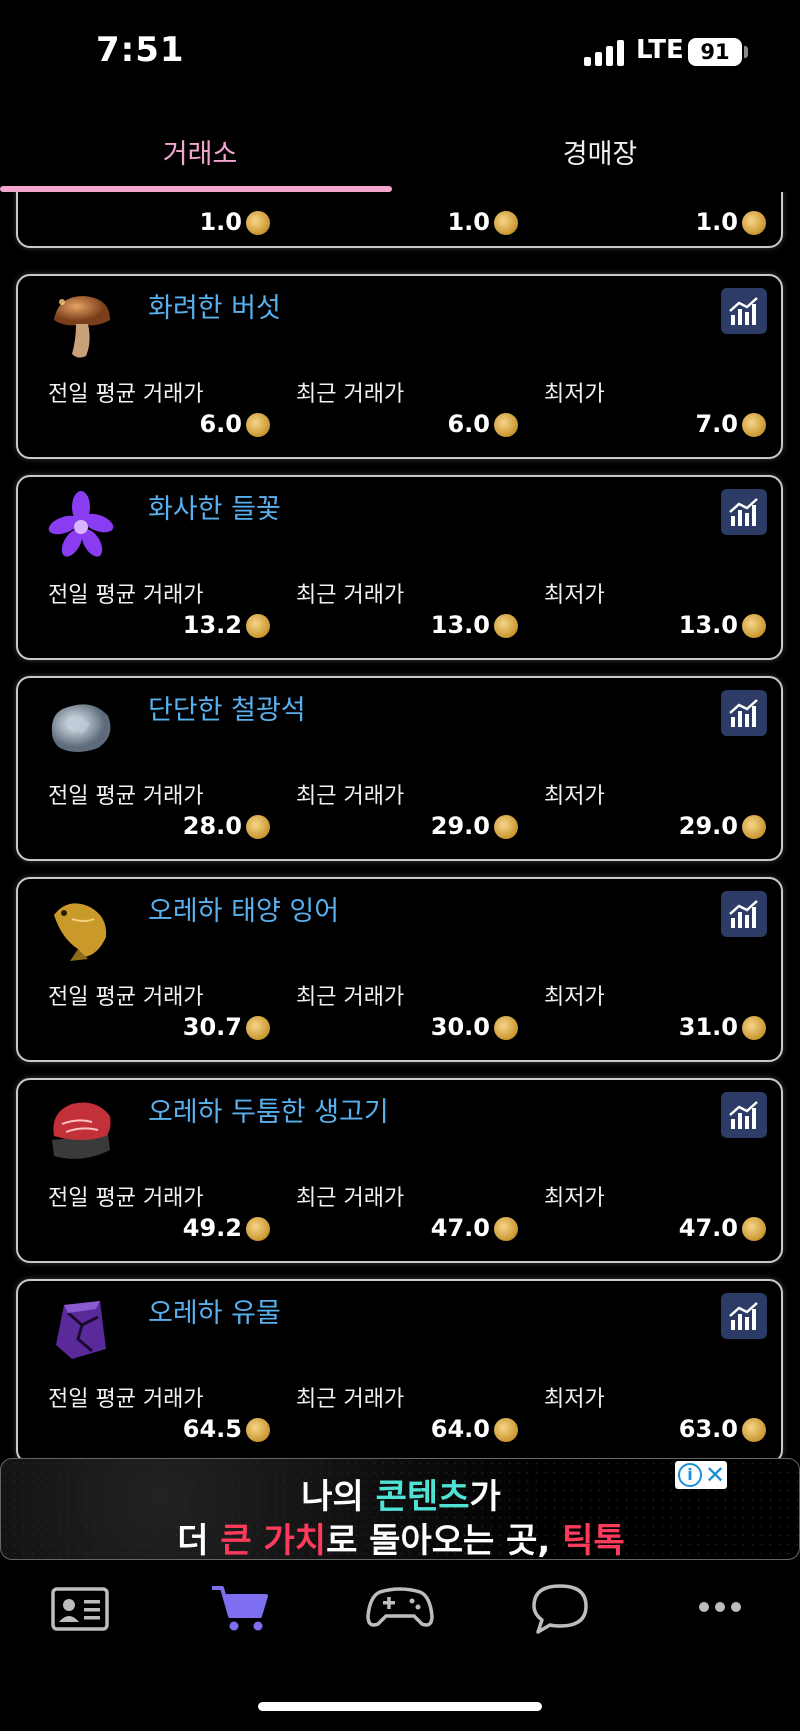 Image resolution: width=800 pixels, height=1731 pixels. Describe the element at coordinates (746, 52) in the screenshot. I see `battery-tip` at that location.